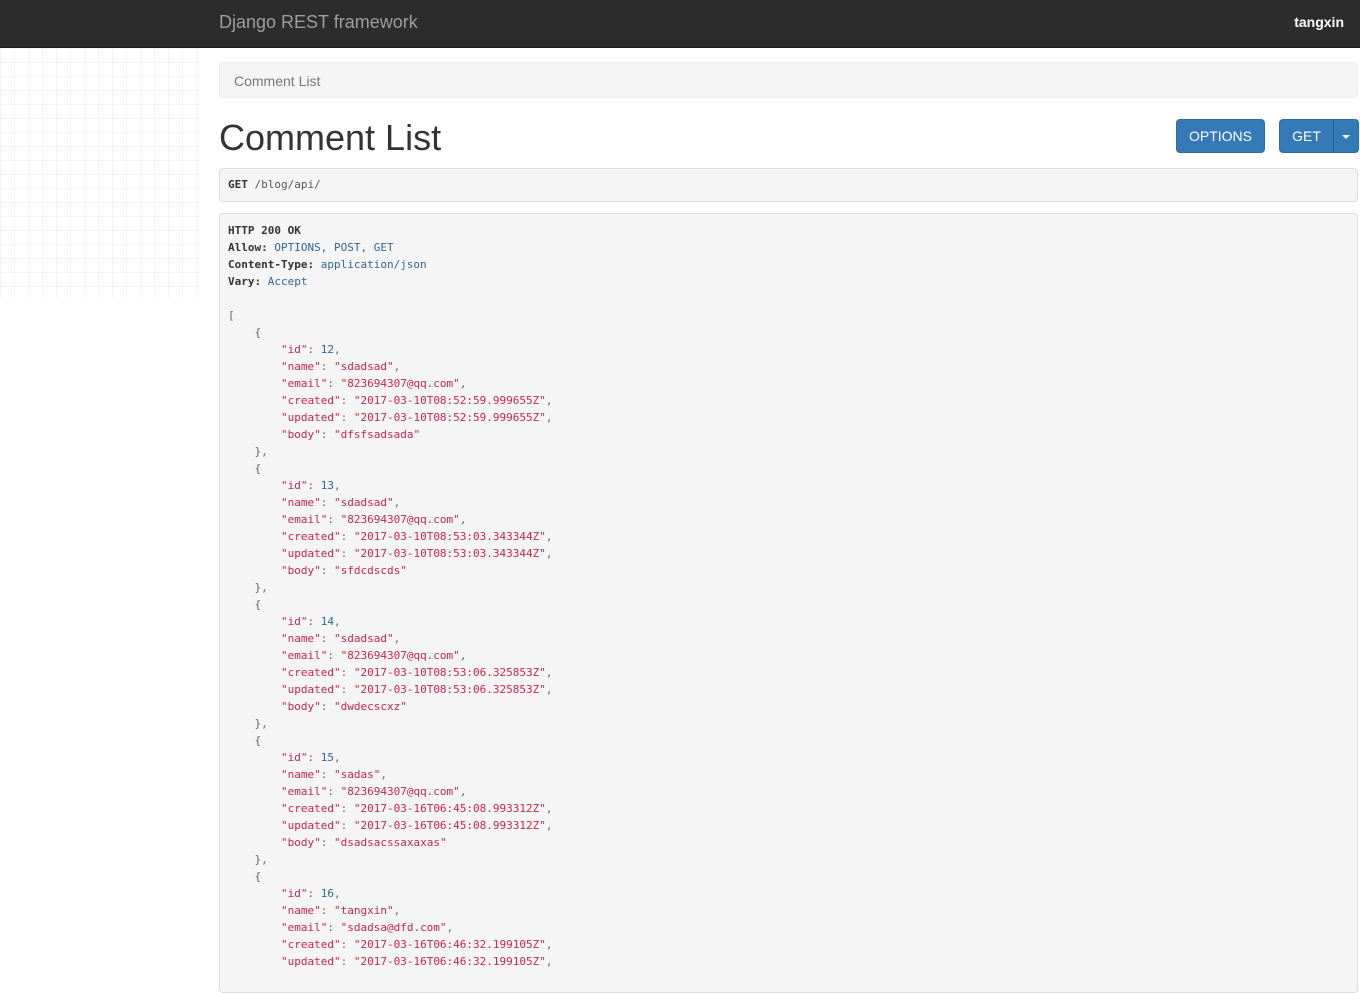  I want to click on json-field: "id": 14,, so click(390, 621).